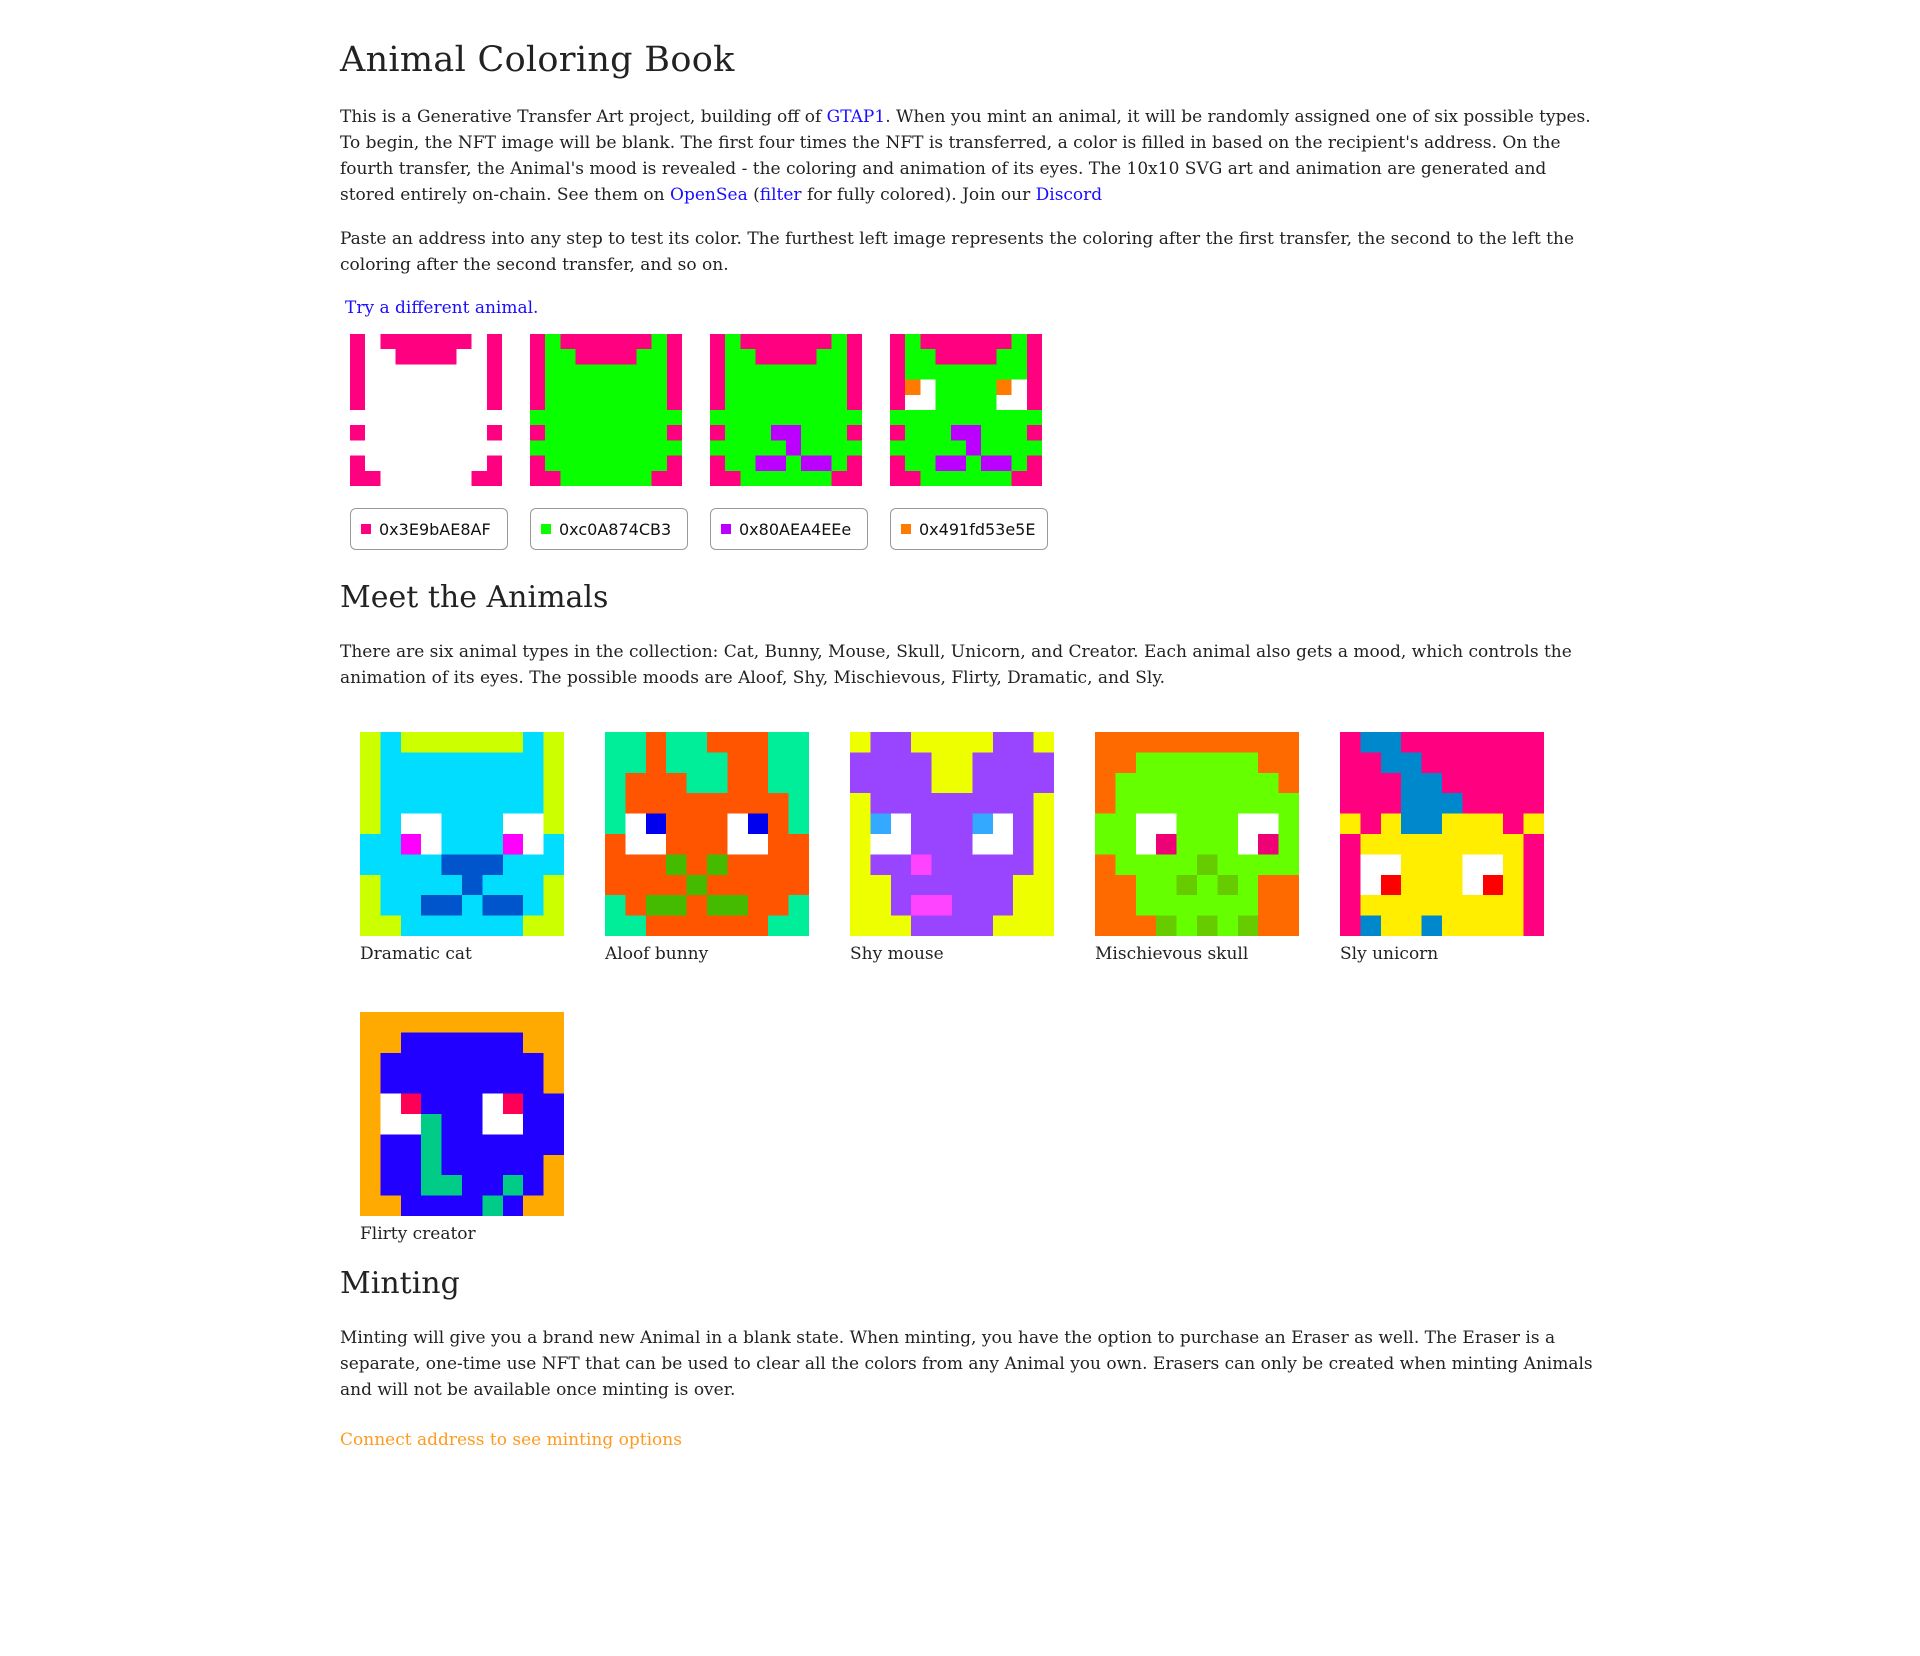 The image size is (1920, 1656). I want to click on animal-card-mouse: Shy mouse, so click(952, 848).